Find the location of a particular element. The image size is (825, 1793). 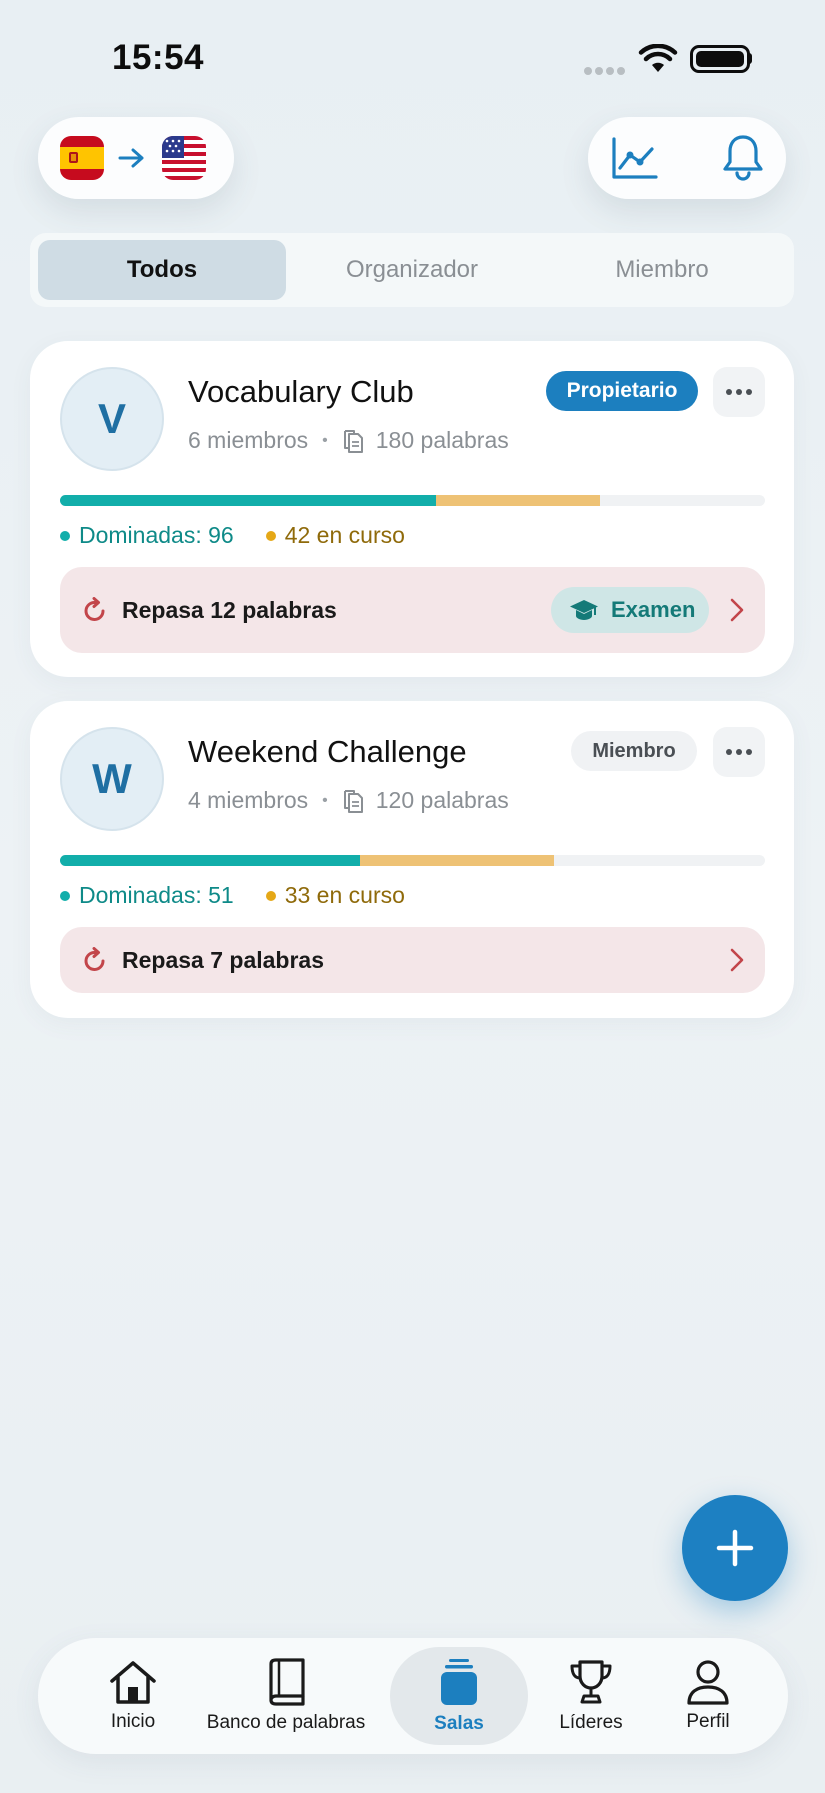

graduation-cap-icon is located at coordinates (584, 610).